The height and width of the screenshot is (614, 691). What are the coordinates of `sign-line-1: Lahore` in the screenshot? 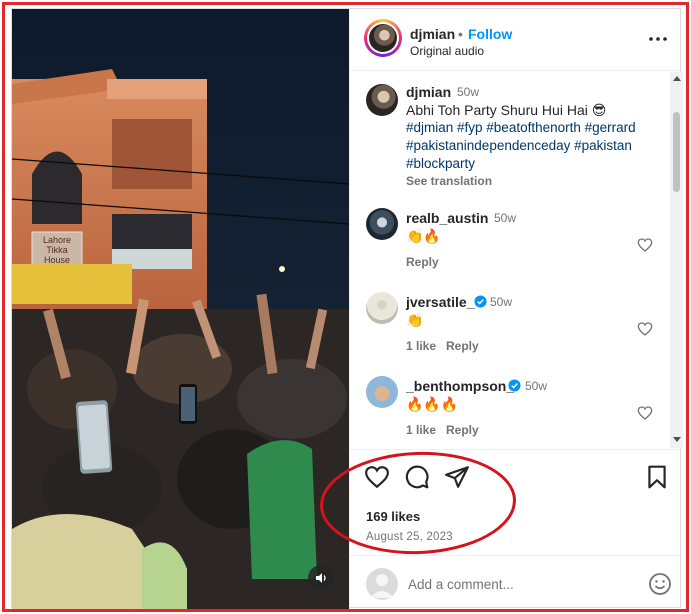 It's located at (57, 240).